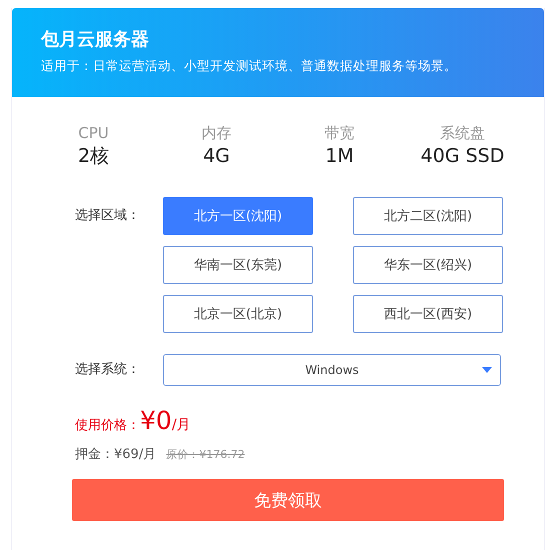 The width and height of the screenshot is (550, 550). What do you see at coordinates (249, 66) in the screenshot?
I see `card-subtitle: 适用于：日常运营活动、小型开发测试环境、普通数据处理服务等场景。` at bounding box center [249, 66].